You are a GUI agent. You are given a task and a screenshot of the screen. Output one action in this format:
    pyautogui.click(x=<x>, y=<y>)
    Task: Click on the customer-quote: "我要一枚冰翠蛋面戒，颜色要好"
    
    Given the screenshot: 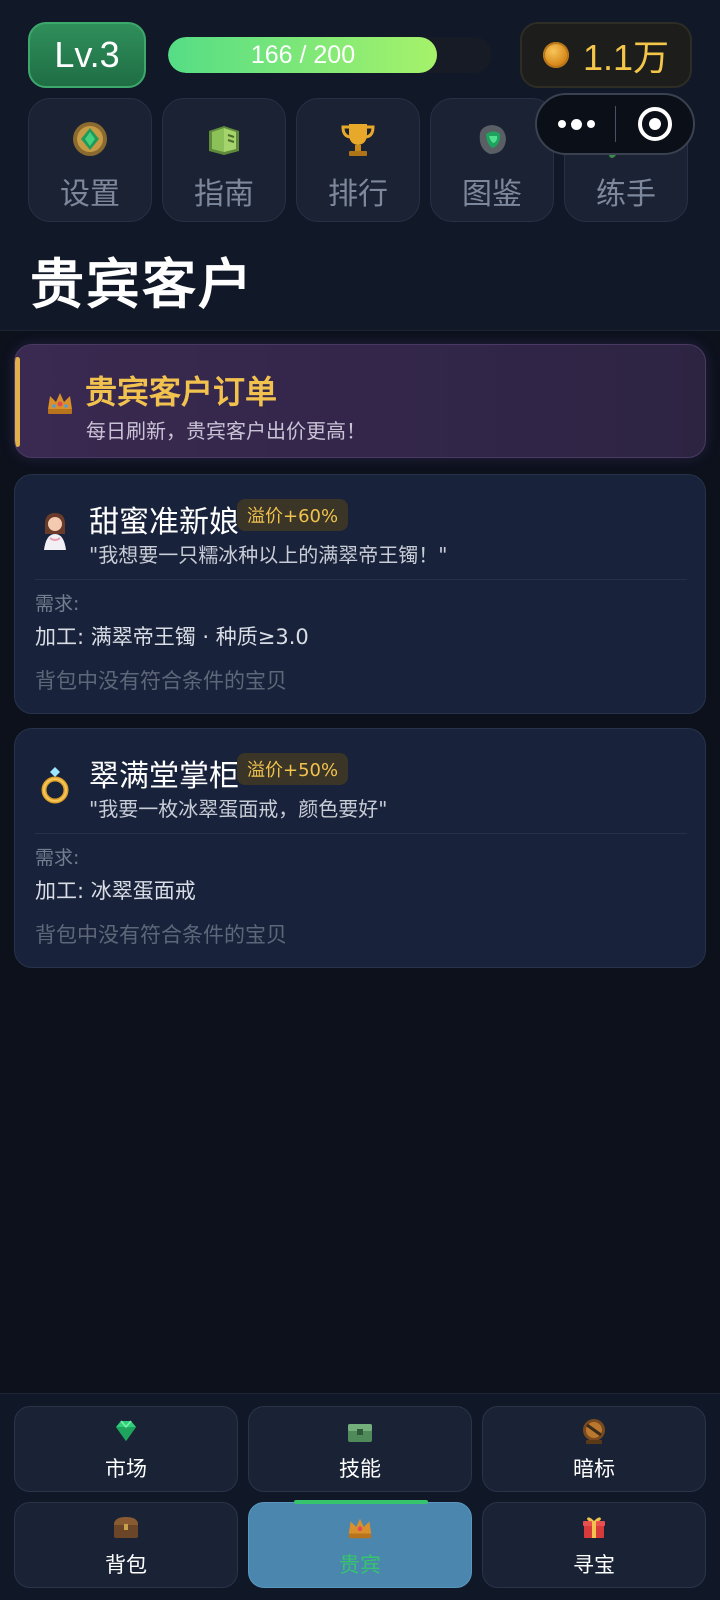 What is the action you would take?
    pyautogui.click(x=238, y=809)
    